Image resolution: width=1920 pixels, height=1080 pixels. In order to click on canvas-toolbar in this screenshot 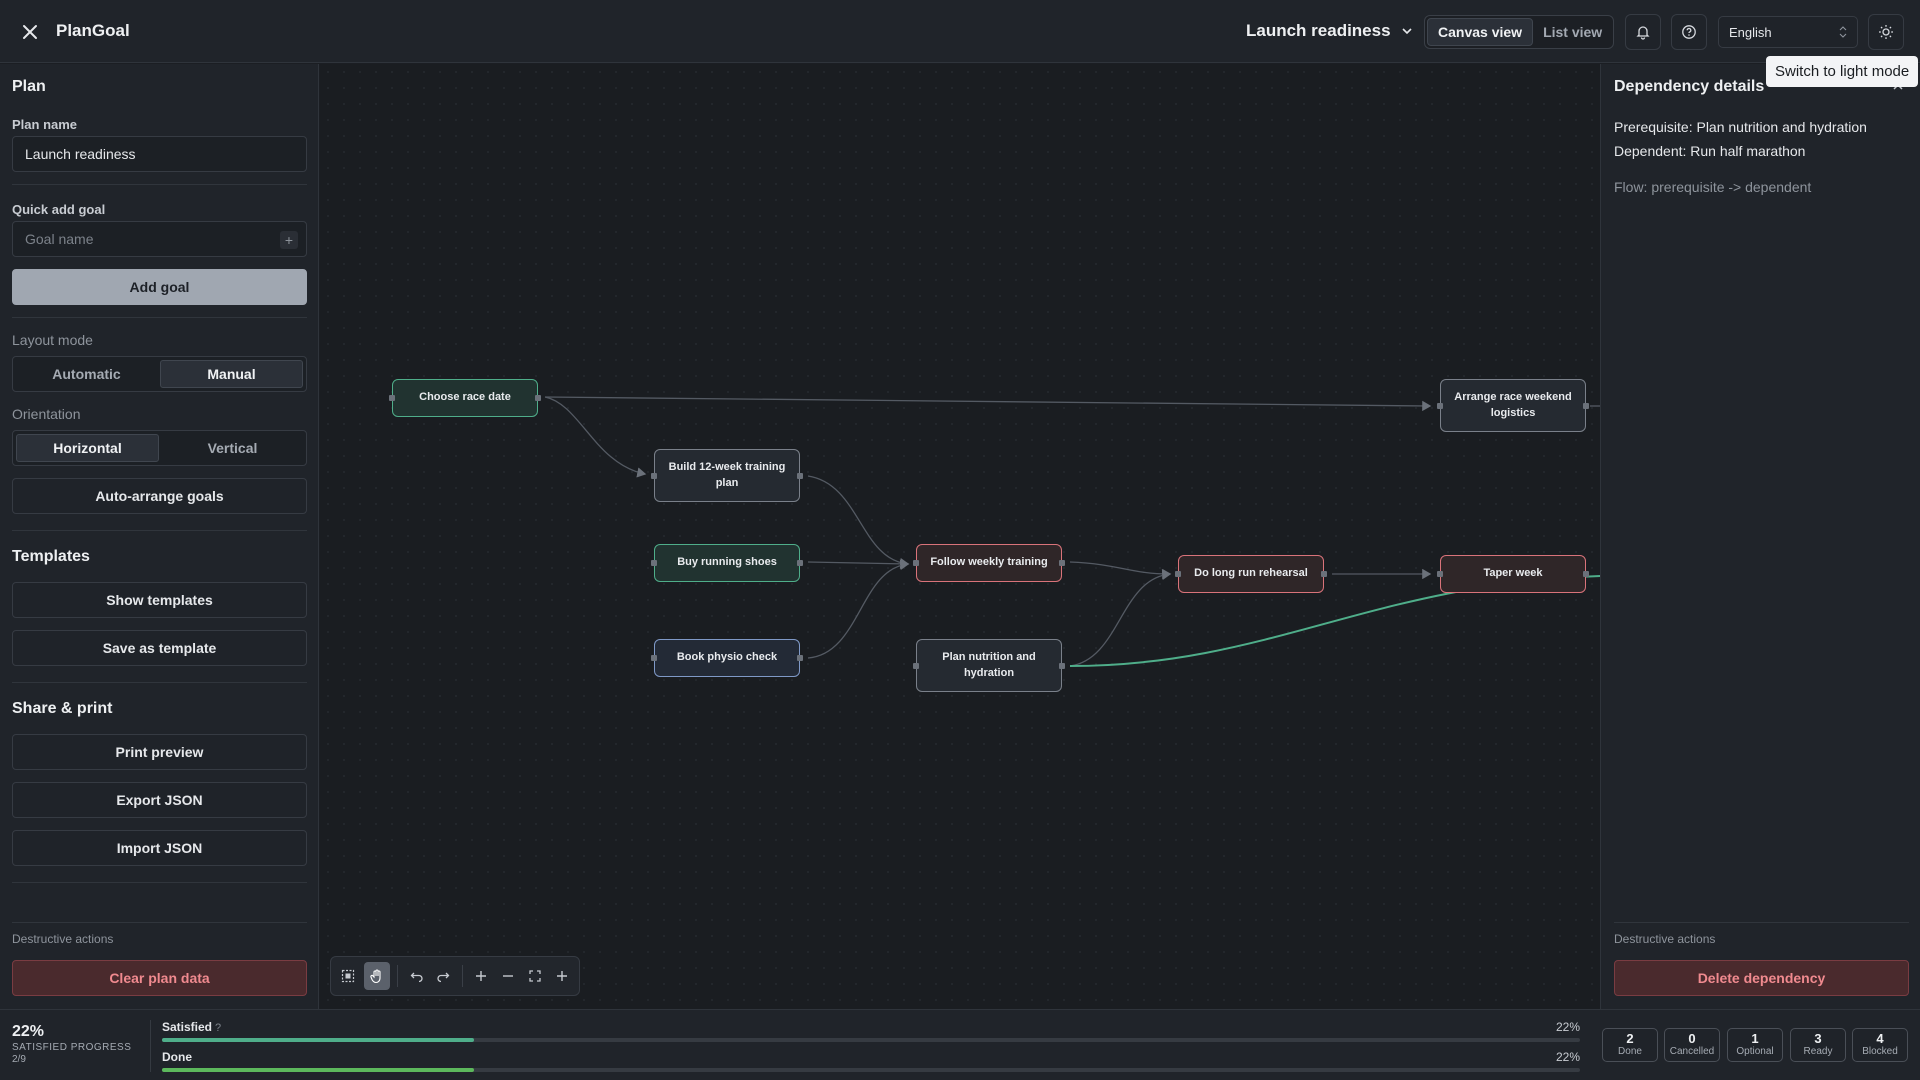, I will do `click(455, 976)`.